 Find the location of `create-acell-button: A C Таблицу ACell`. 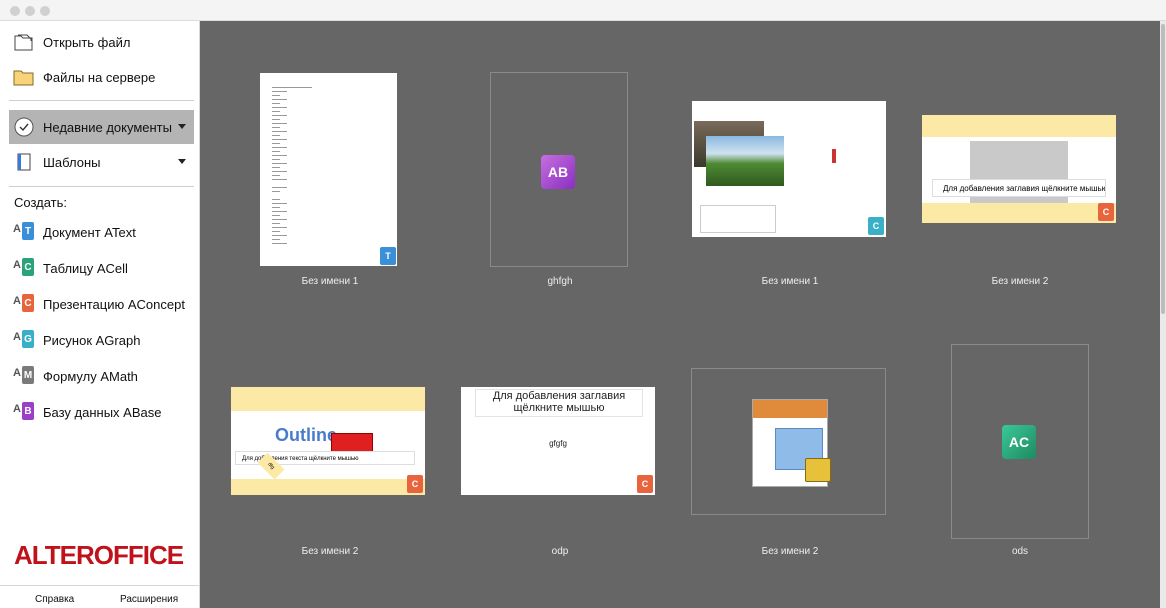

create-acell-button: A C Таблицу ACell is located at coordinates (101, 268).